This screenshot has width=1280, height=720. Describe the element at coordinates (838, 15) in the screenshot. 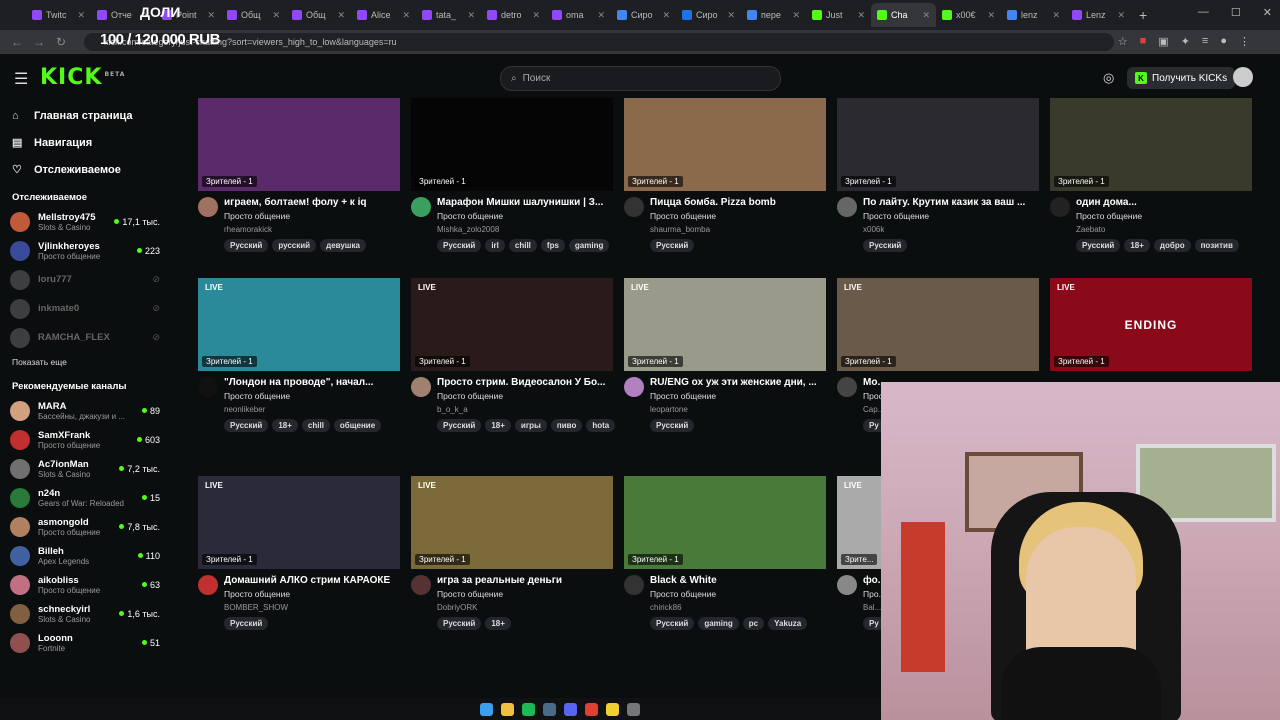

I see `browser-tab: Just ✕` at that location.